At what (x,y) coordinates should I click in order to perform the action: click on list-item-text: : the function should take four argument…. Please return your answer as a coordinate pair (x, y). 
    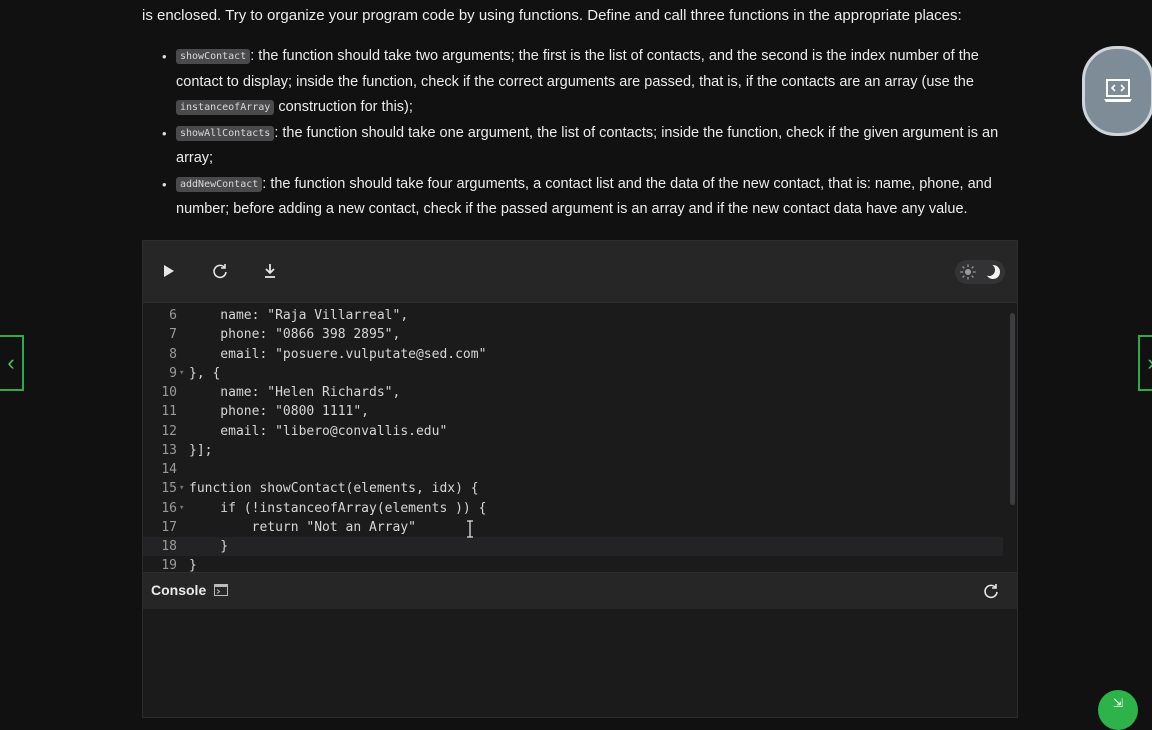
    Looking at the image, I should click on (584, 196).